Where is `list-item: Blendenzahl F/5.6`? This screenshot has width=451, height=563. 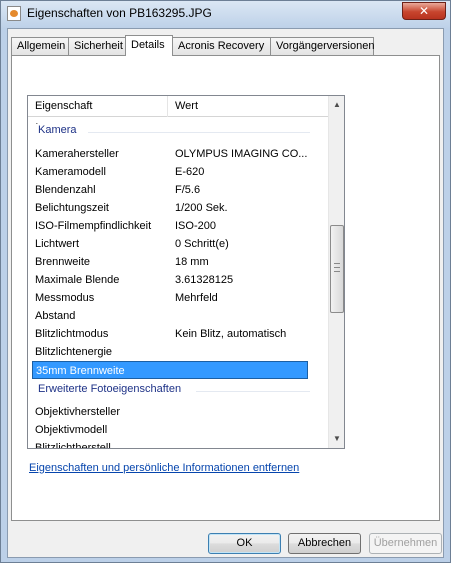
list-item: Blendenzahl F/5.6 is located at coordinates (170, 190).